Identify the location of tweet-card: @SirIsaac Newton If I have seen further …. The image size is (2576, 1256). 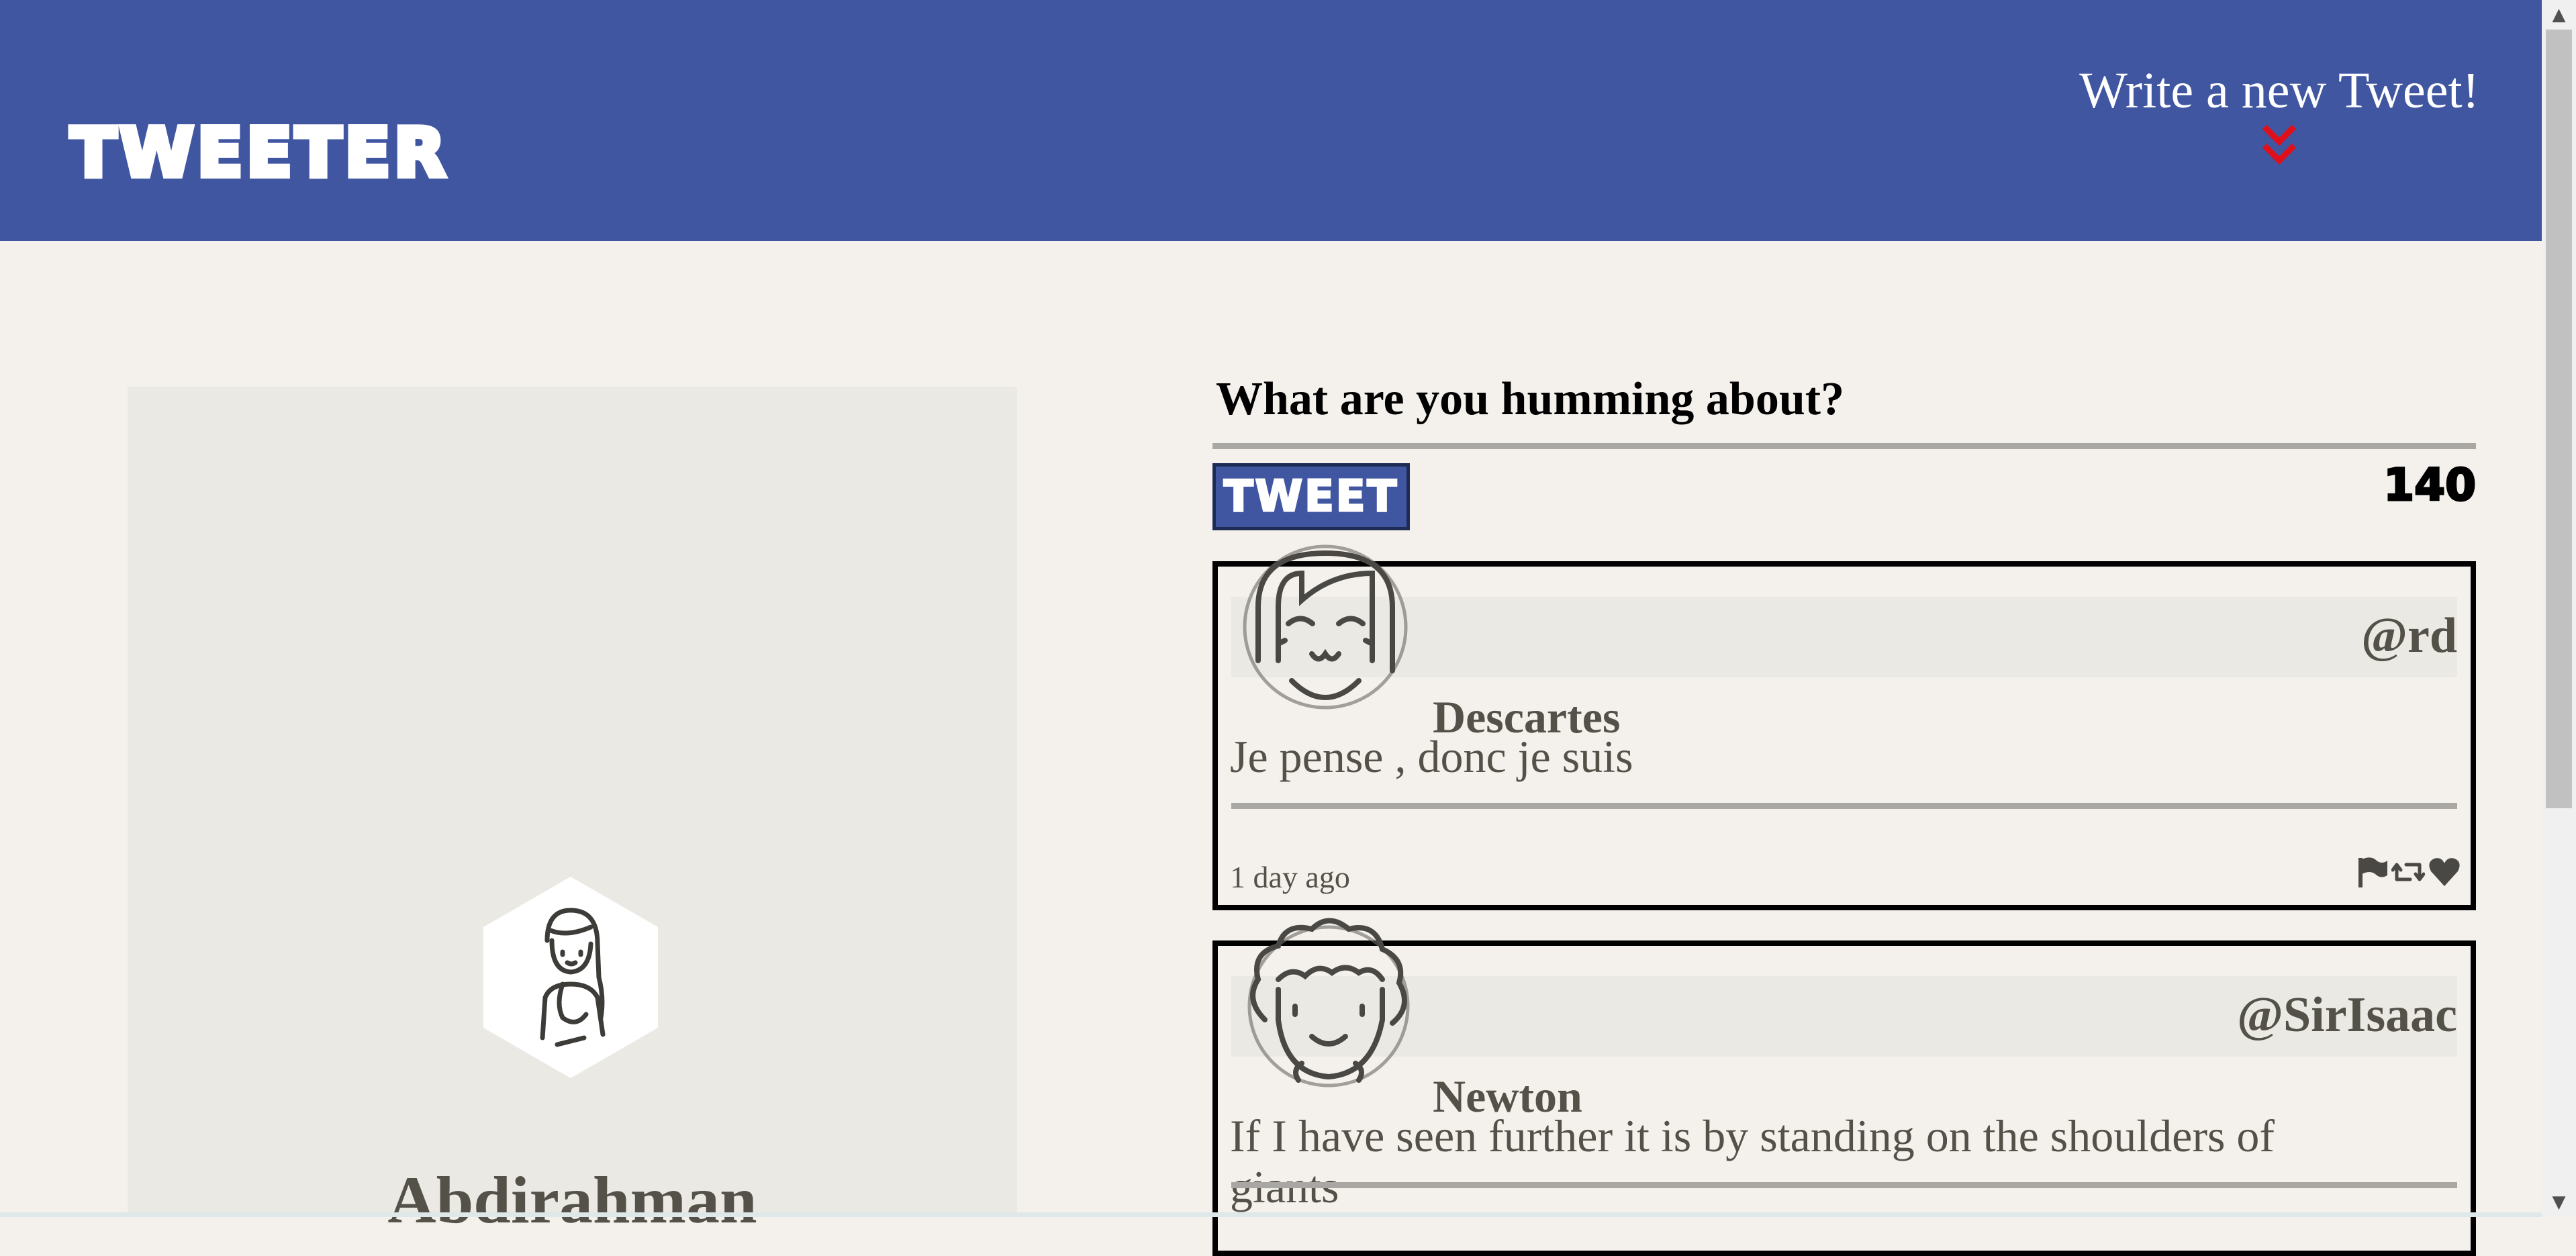
(1844, 1087).